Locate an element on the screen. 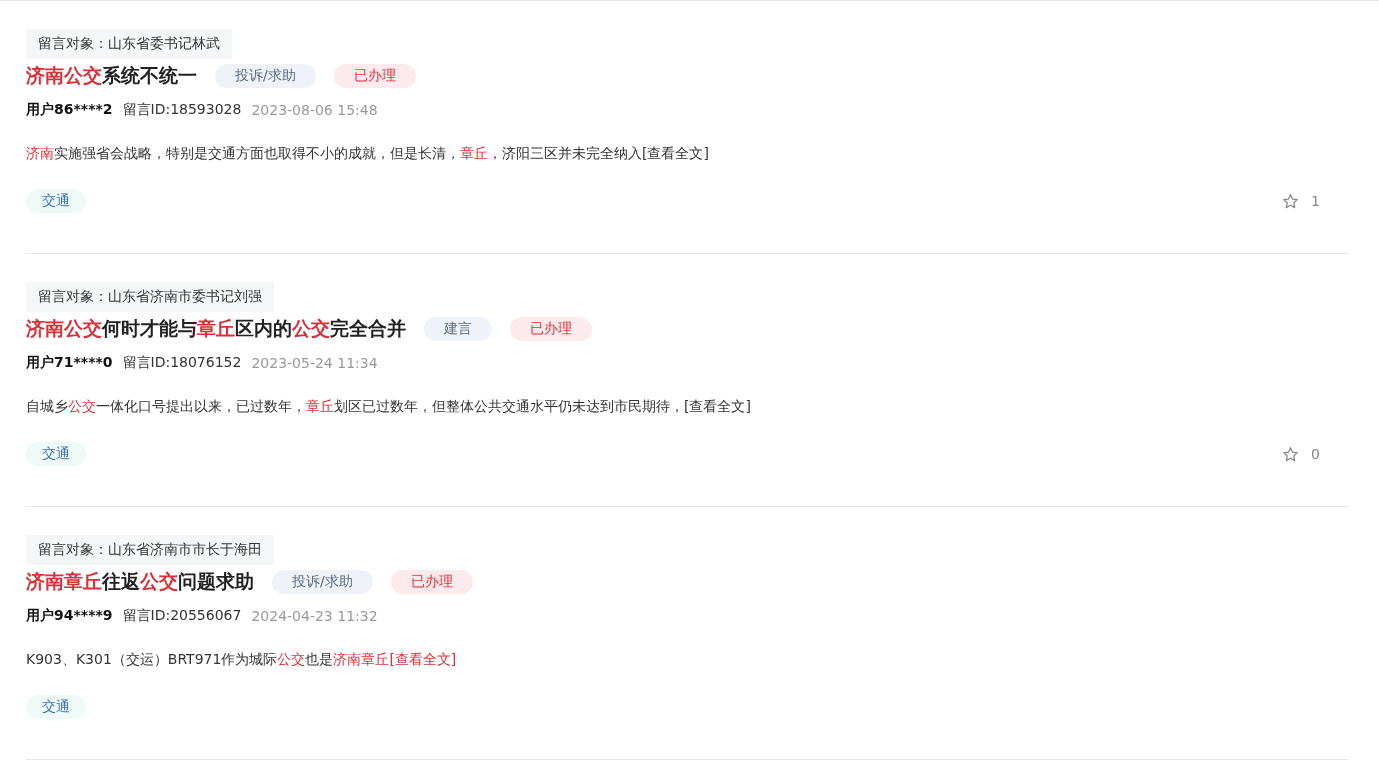 This screenshot has width=1379, height=763. user-name: 用户94****9 is located at coordinates (69, 616).